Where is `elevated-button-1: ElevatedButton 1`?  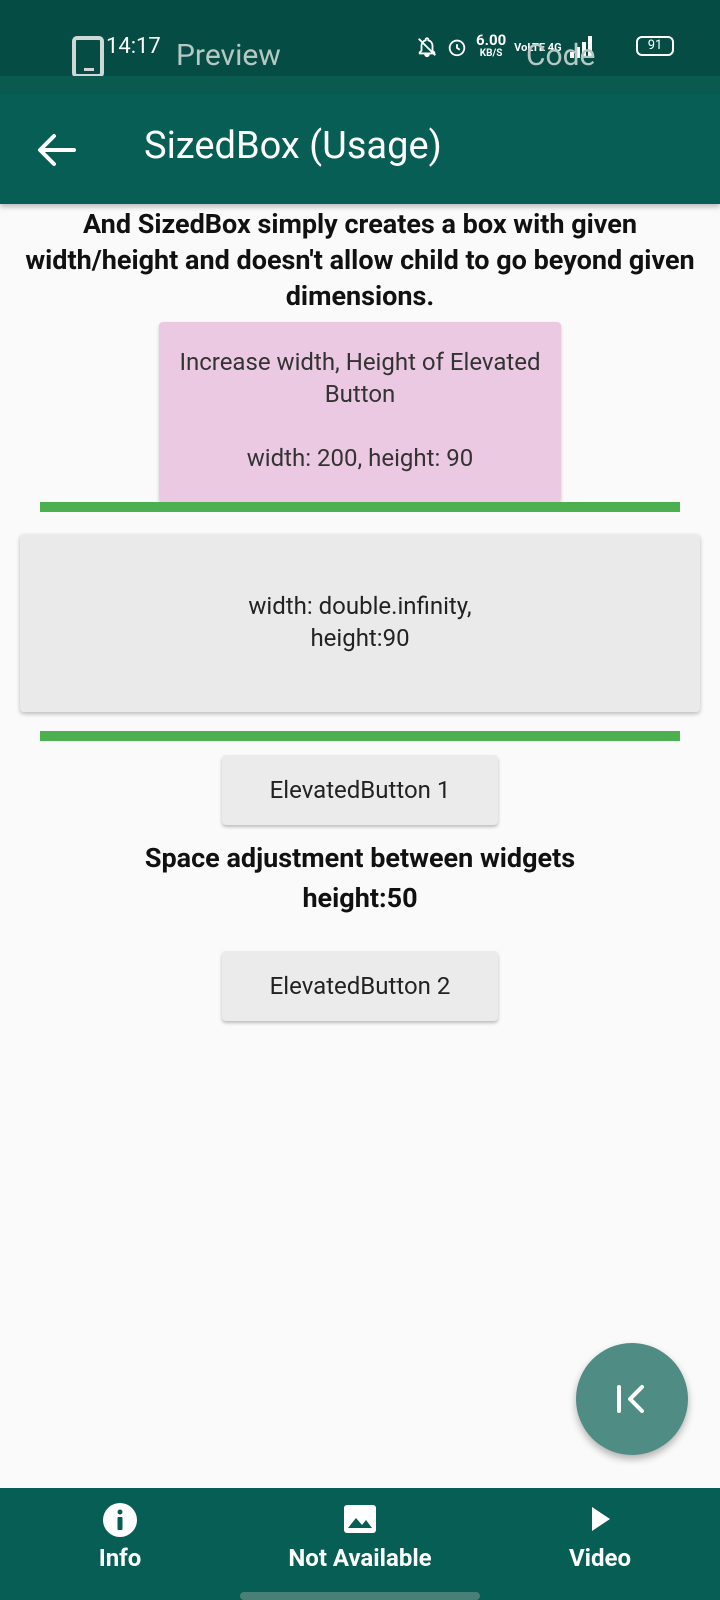 elevated-button-1: ElevatedButton 1 is located at coordinates (360, 790).